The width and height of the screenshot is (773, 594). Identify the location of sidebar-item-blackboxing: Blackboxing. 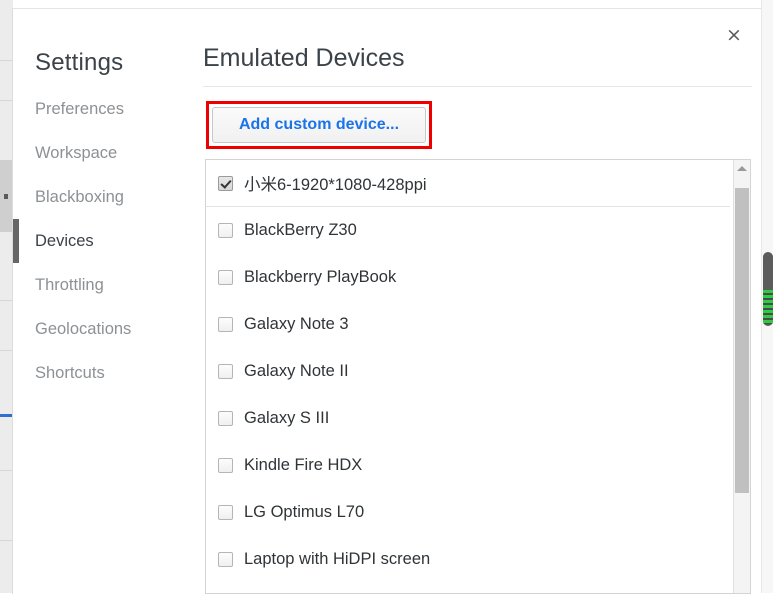
(103, 197).